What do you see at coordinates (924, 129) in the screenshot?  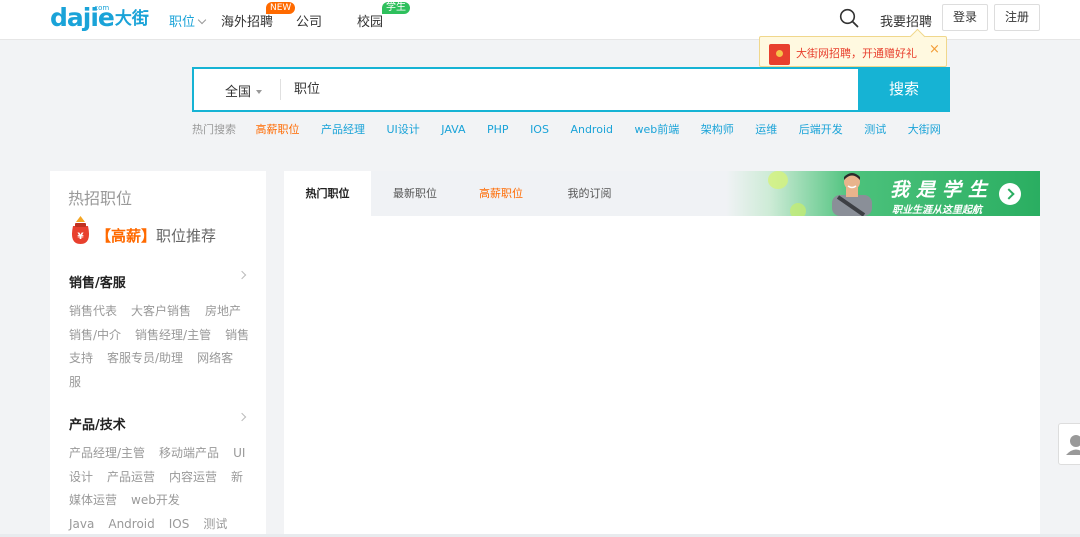 I see `hot-search-item: 大街网` at bounding box center [924, 129].